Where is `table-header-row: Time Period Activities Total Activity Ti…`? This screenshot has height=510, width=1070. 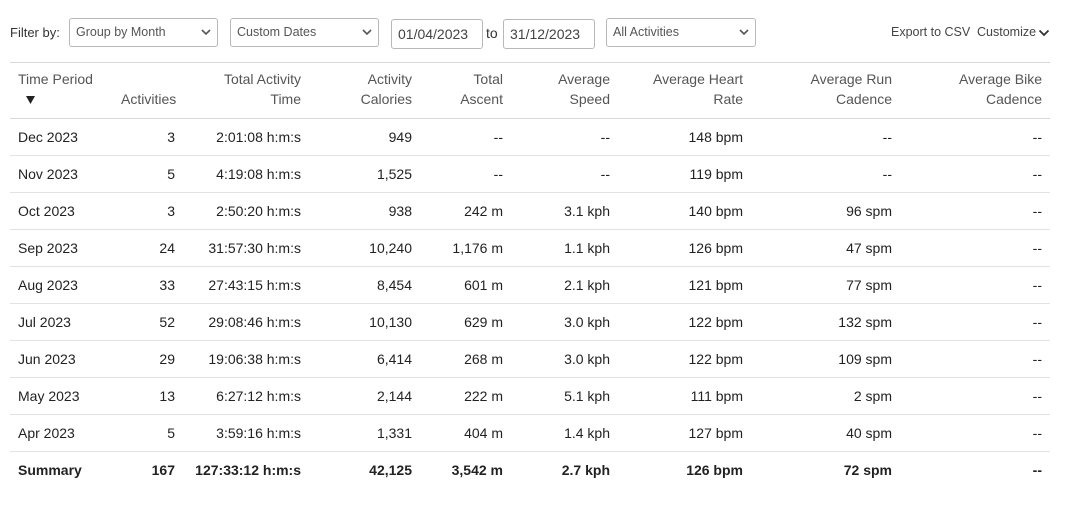 table-header-row: Time Period Activities Total Activity Ti… is located at coordinates (530, 90).